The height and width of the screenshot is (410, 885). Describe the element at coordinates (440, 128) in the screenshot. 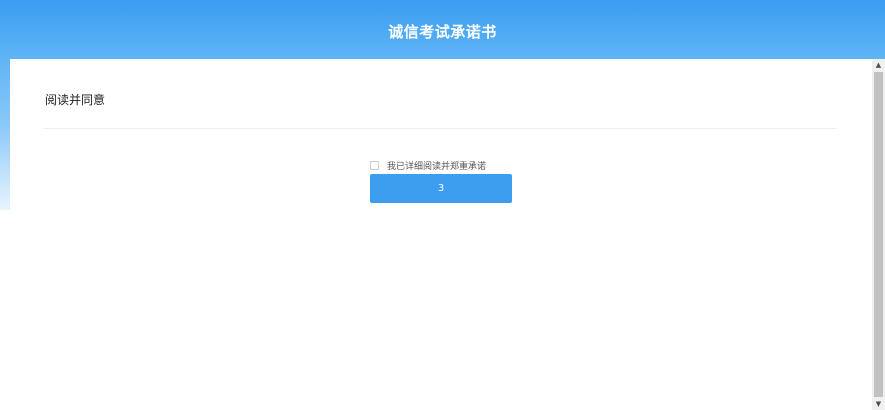

I see `section-divider` at that location.